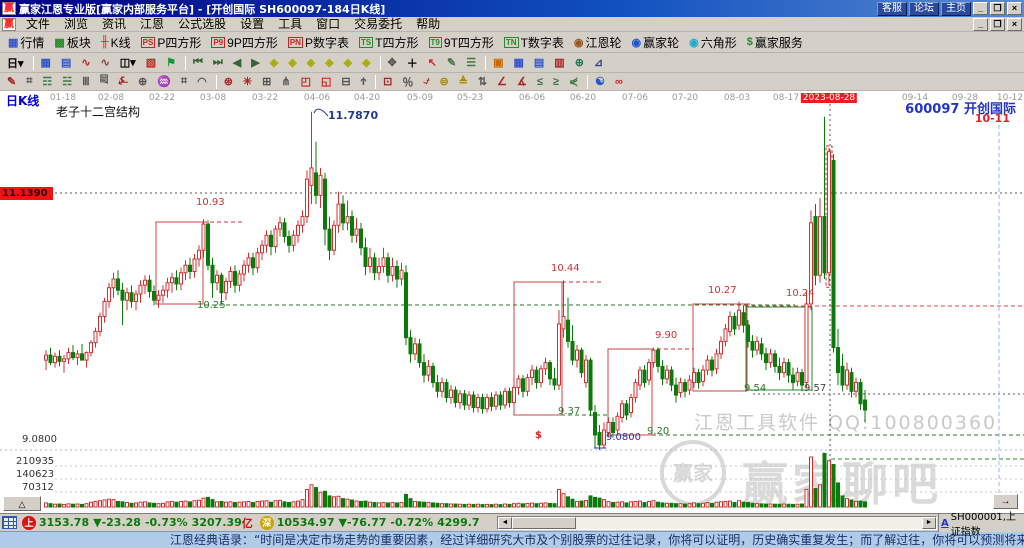 This screenshot has height=548, width=1024. Describe the element at coordinates (318, 42) in the screenshot. I see `p-number-table-button: PN P数字表` at that location.